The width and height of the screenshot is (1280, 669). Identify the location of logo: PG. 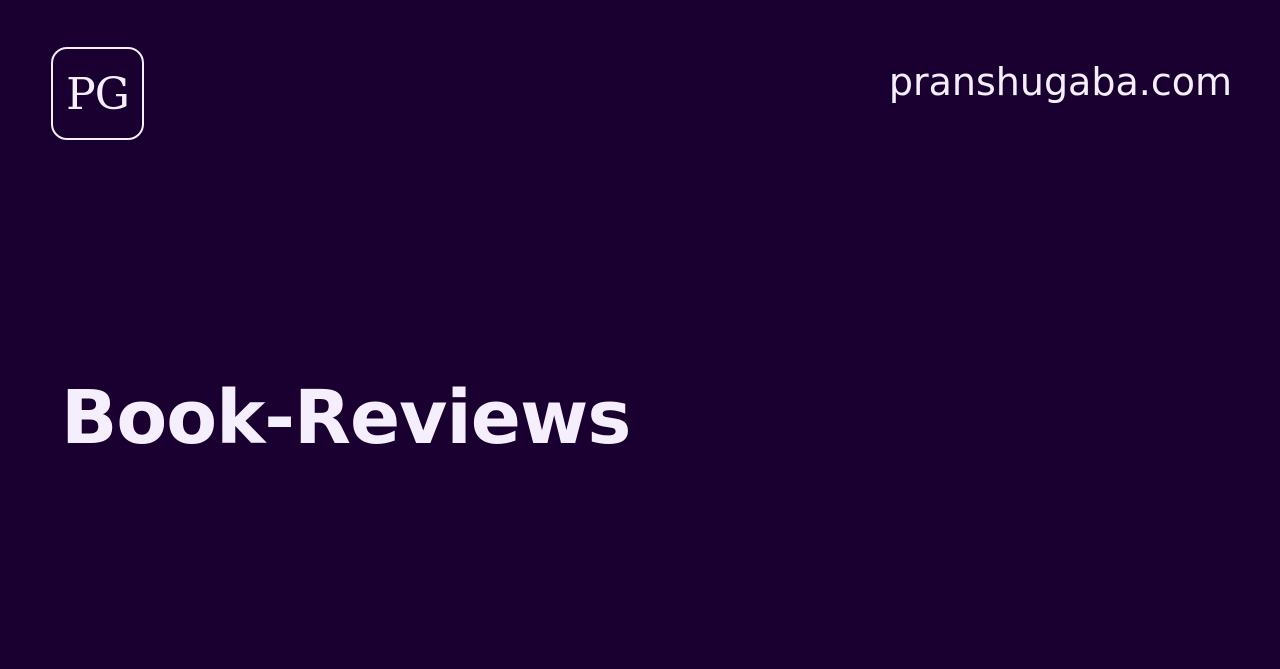
(97, 93).